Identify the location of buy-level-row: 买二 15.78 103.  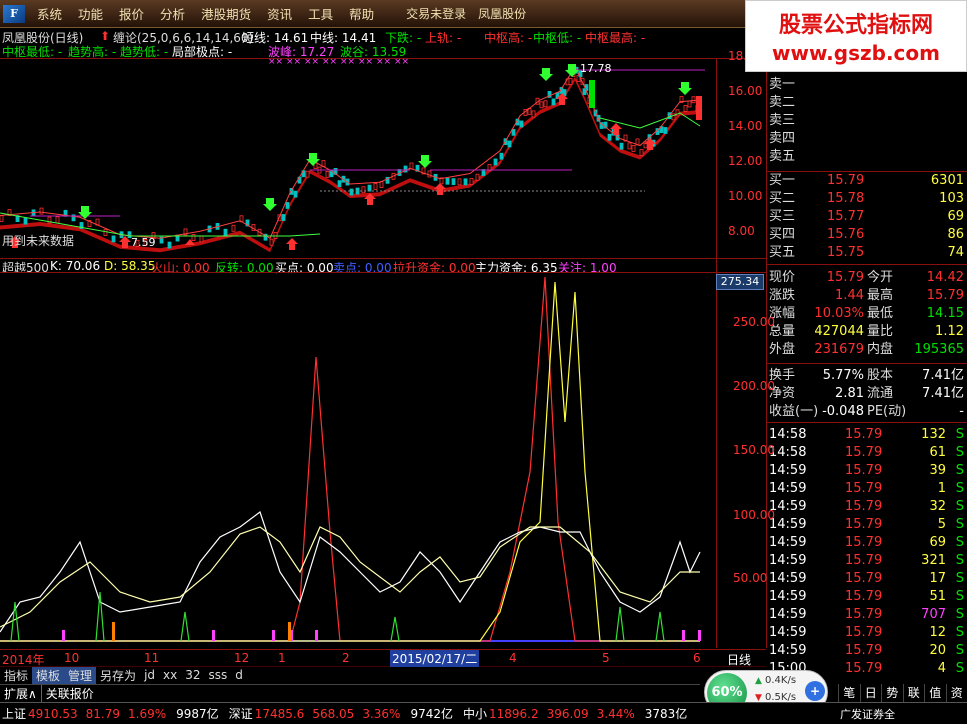
(867, 199).